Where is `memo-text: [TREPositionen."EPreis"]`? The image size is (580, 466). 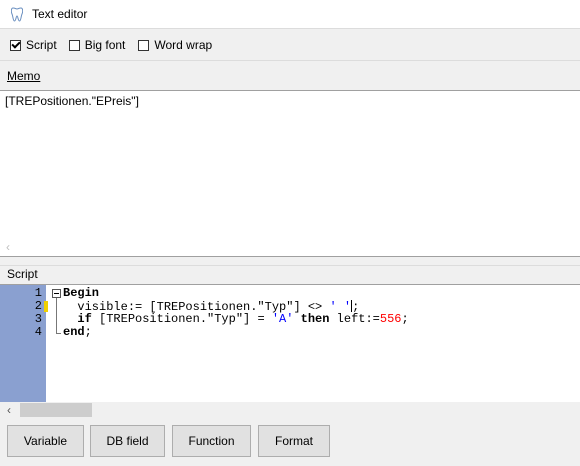
memo-text: [TREPositionen."EPreis"] is located at coordinates (72, 101).